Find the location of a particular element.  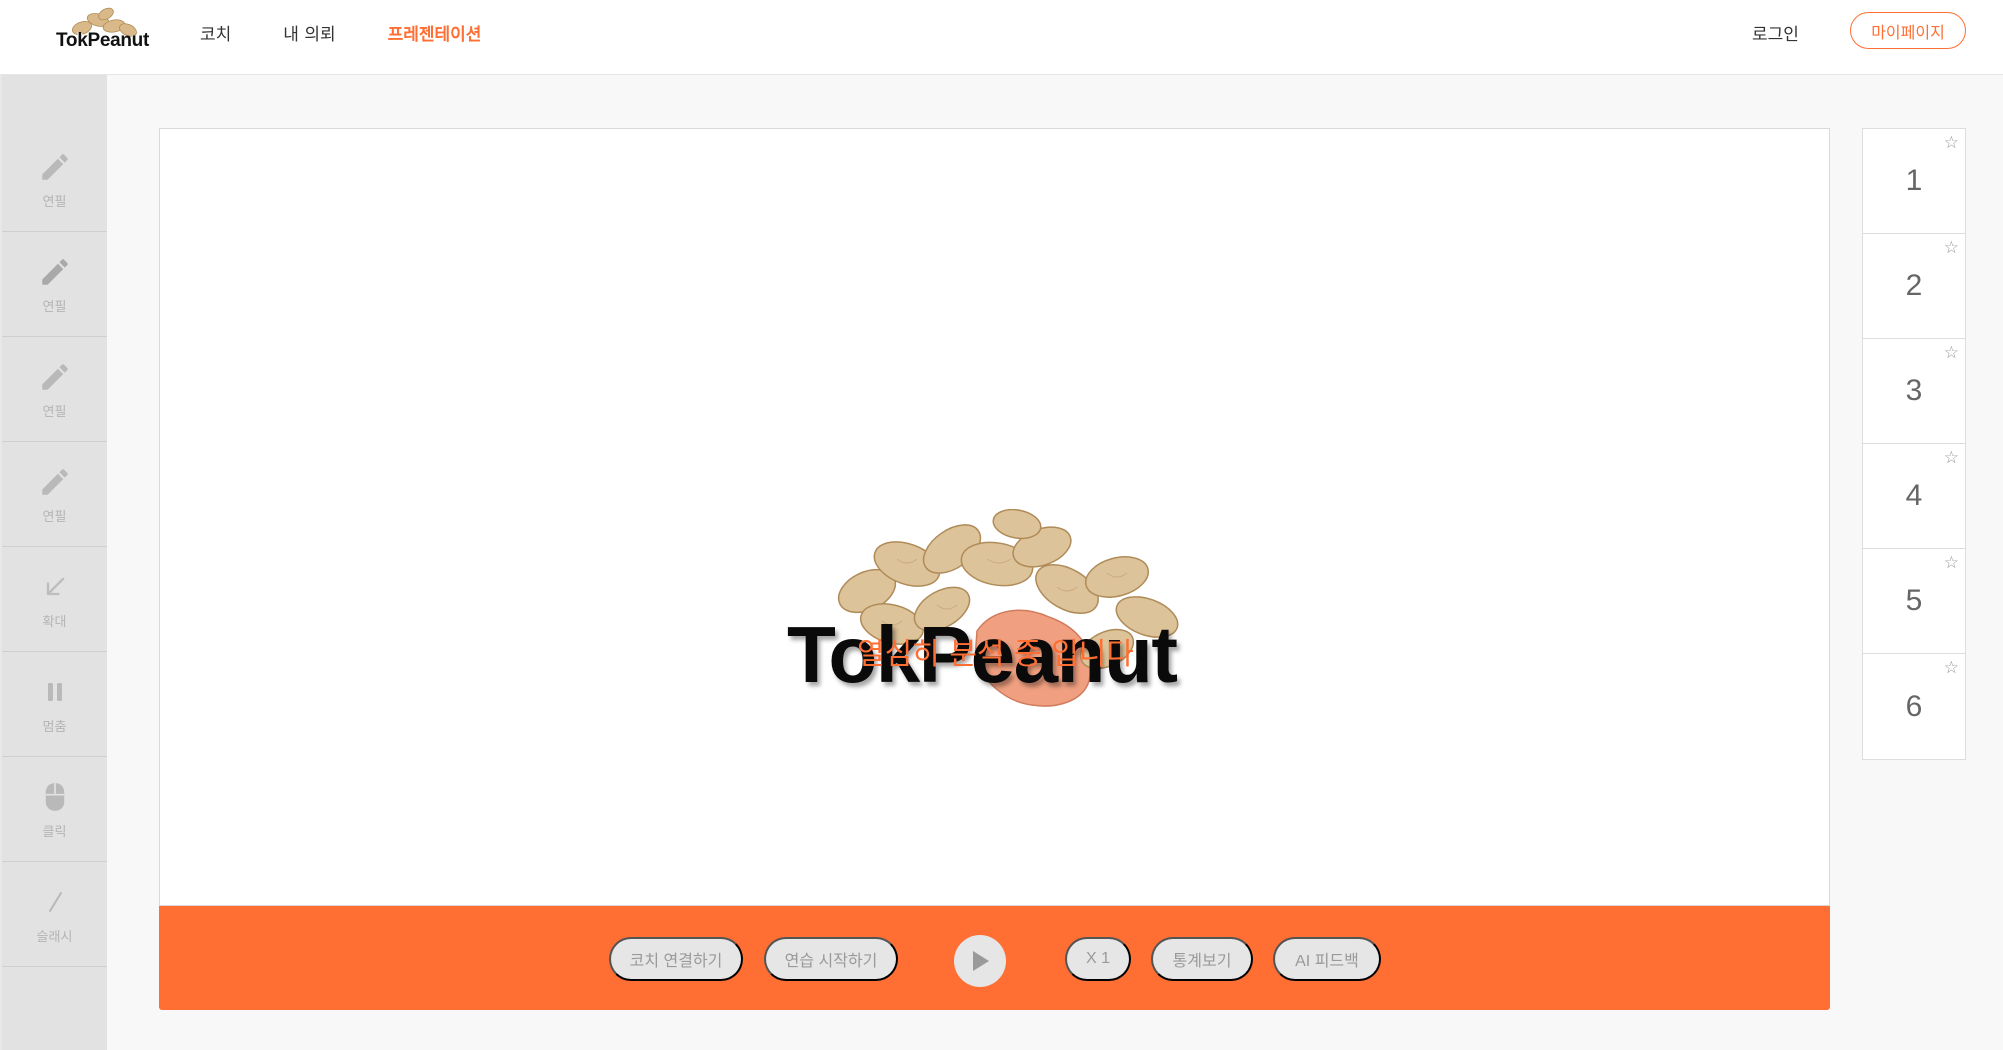

slide-number: 5 is located at coordinates (1914, 600).